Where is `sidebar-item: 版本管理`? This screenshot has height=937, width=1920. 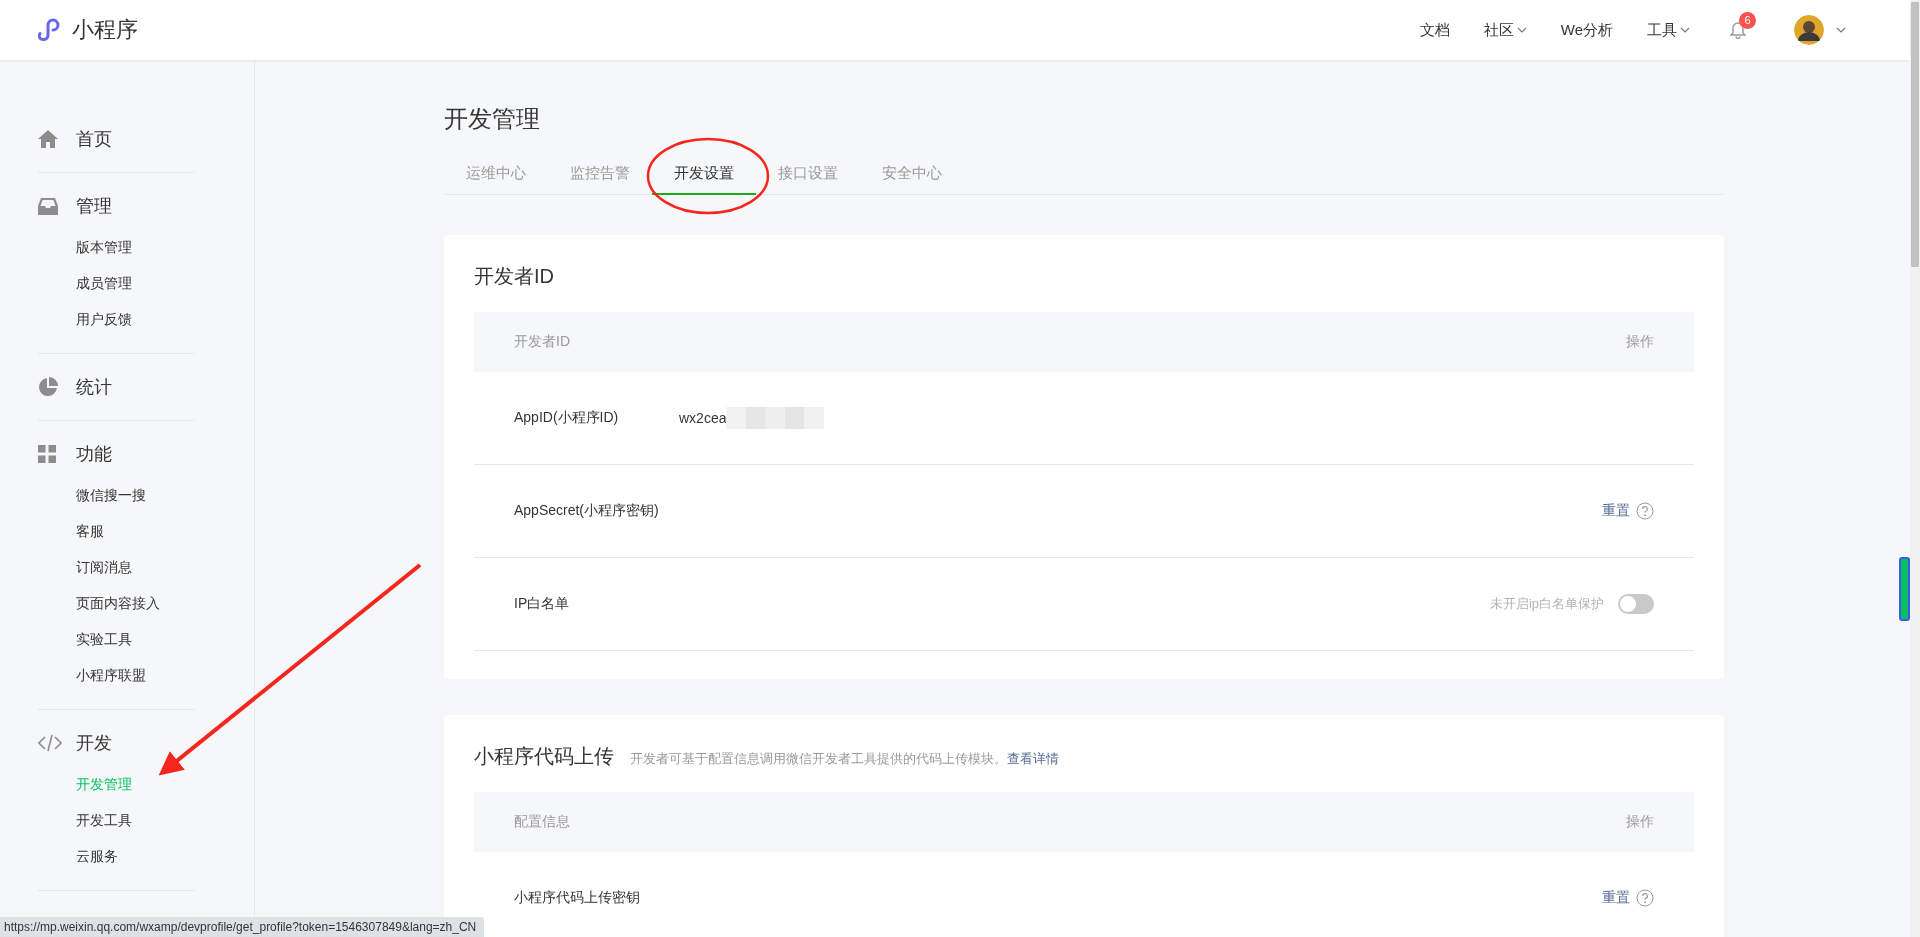
sidebar-item: 版本管理 is located at coordinates (135, 247).